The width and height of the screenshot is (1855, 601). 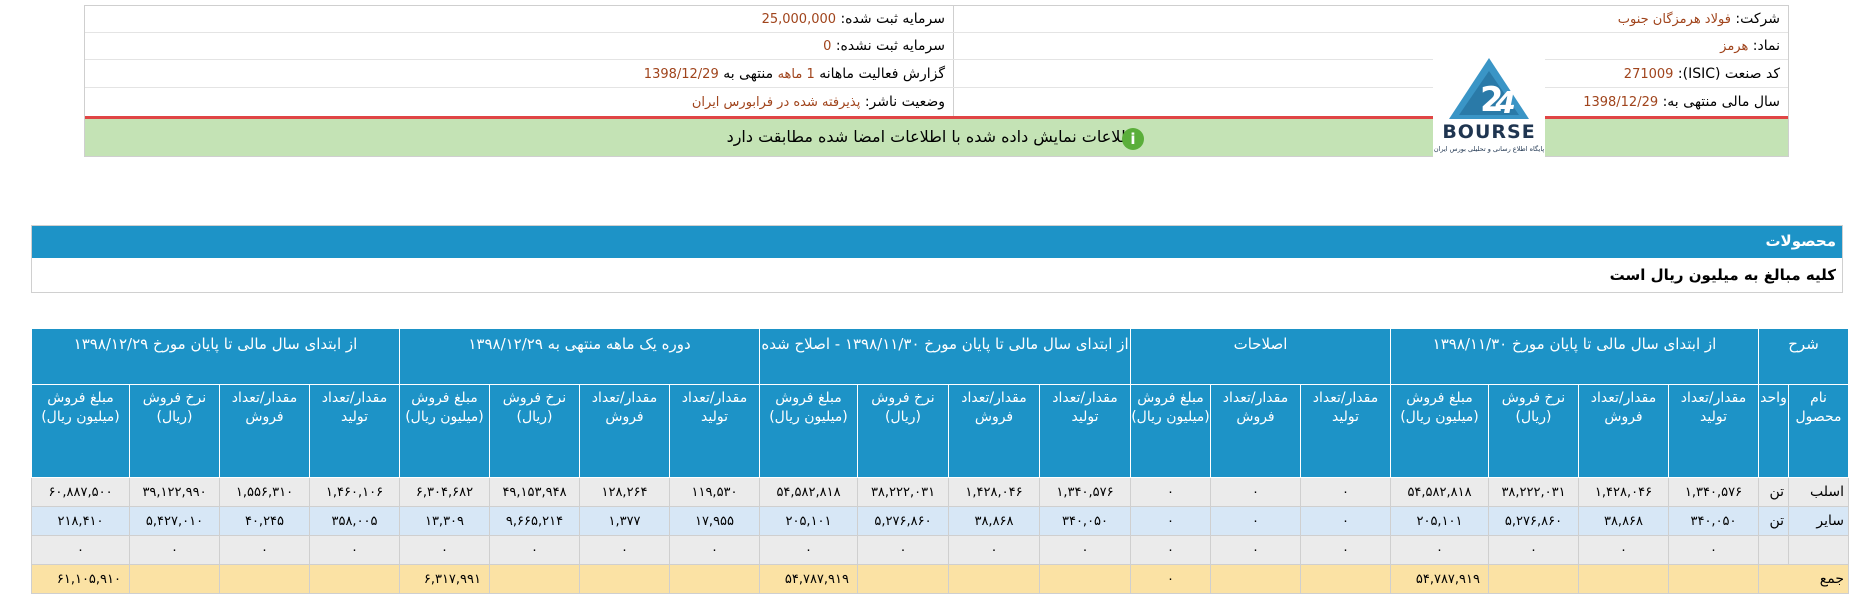 What do you see at coordinates (1803, 579) in the screenshot?
I see `total-label: جمع` at bounding box center [1803, 579].